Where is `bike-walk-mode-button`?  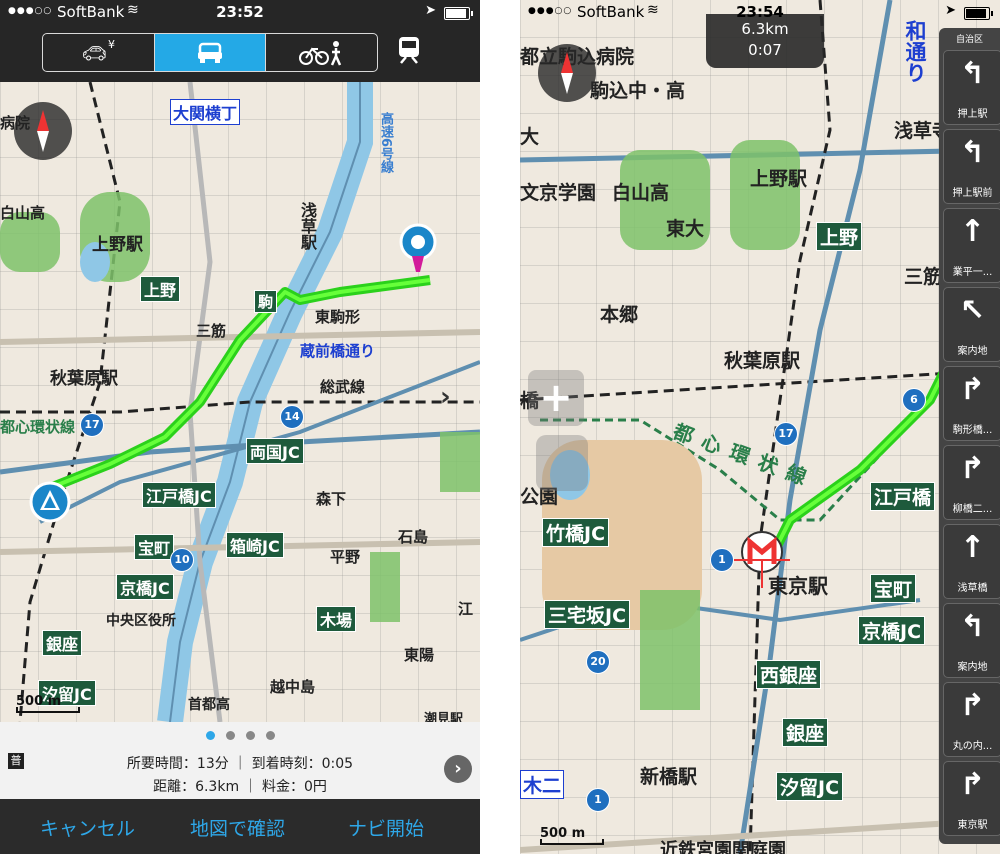
bike-walk-mode-button is located at coordinates (321, 52).